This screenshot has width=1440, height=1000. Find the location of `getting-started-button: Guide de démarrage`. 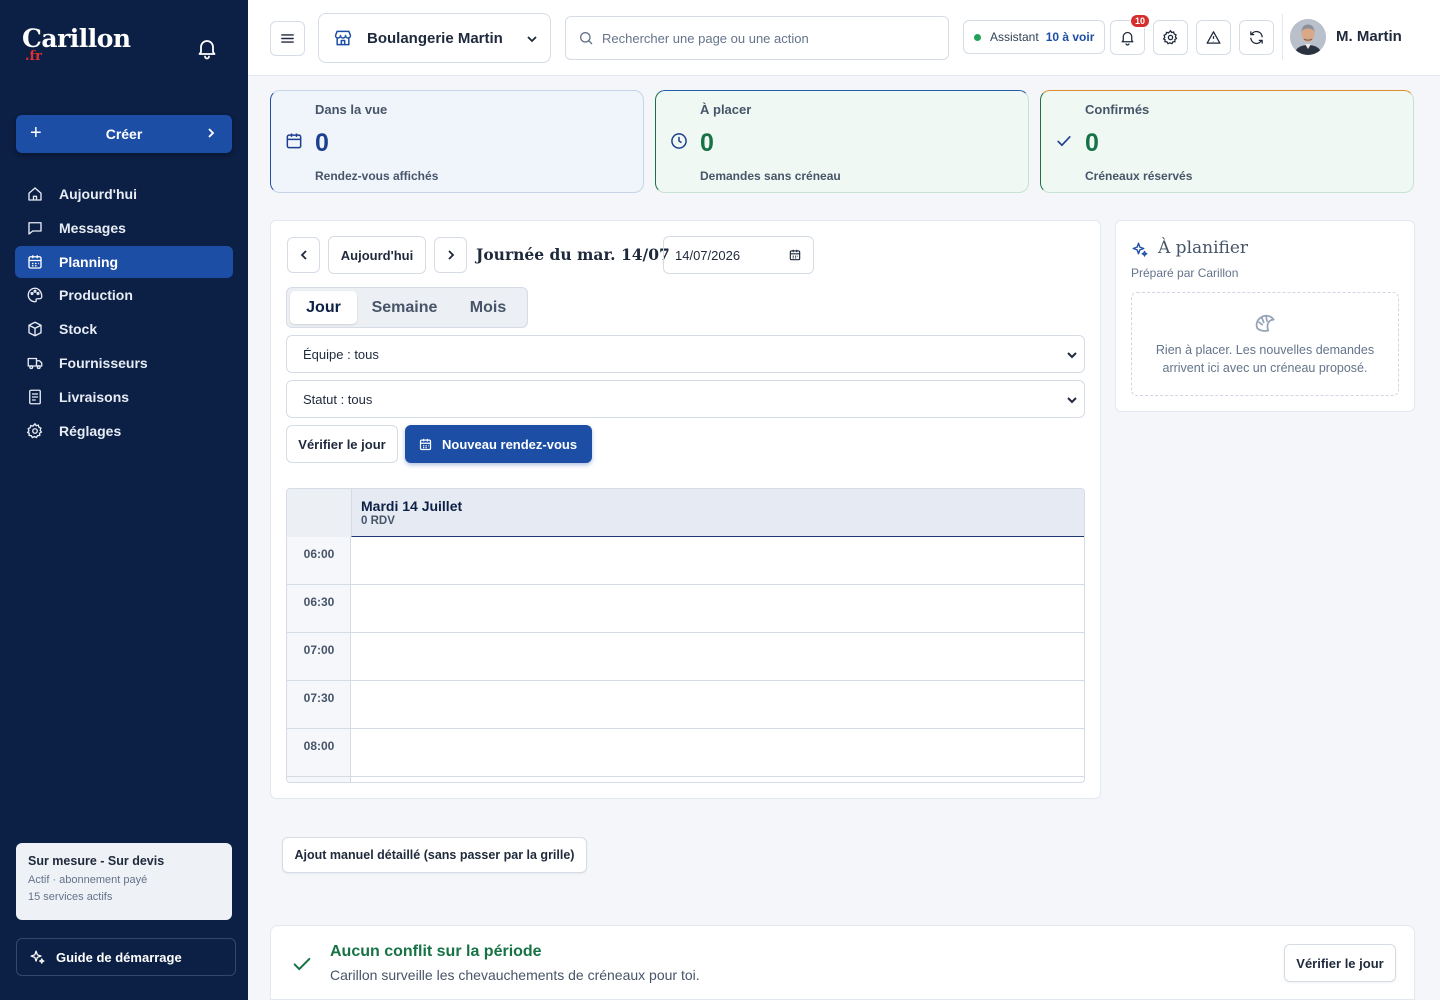

getting-started-button: Guide de démarrage is located at coordinates (126, 957).